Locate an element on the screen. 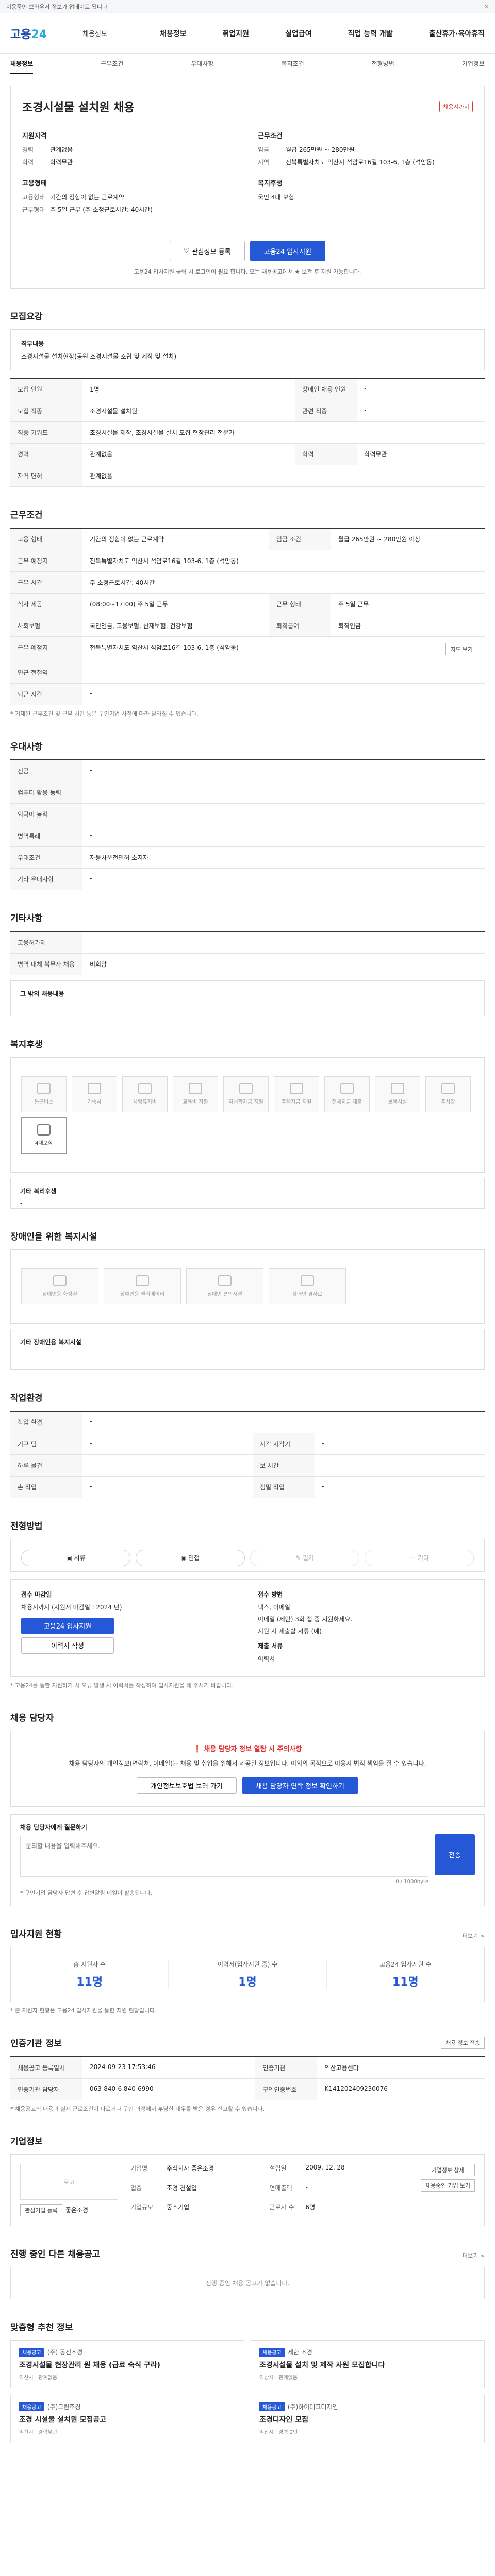  disability-panel: 장애인용 화장실 장애인용 엘리베이터 장애인 편의시설 장애인 경사로 is located at coordinates (247, 1286).